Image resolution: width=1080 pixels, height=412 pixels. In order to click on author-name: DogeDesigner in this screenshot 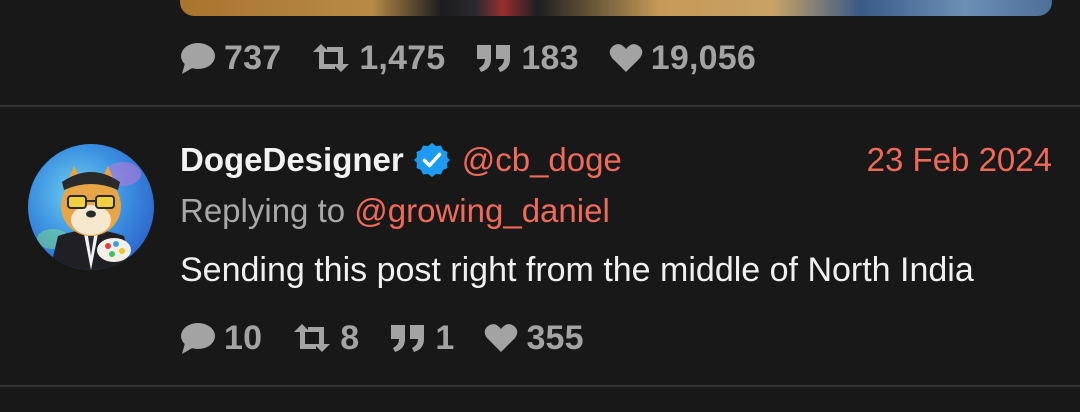, I will do `click(292, 160)`.